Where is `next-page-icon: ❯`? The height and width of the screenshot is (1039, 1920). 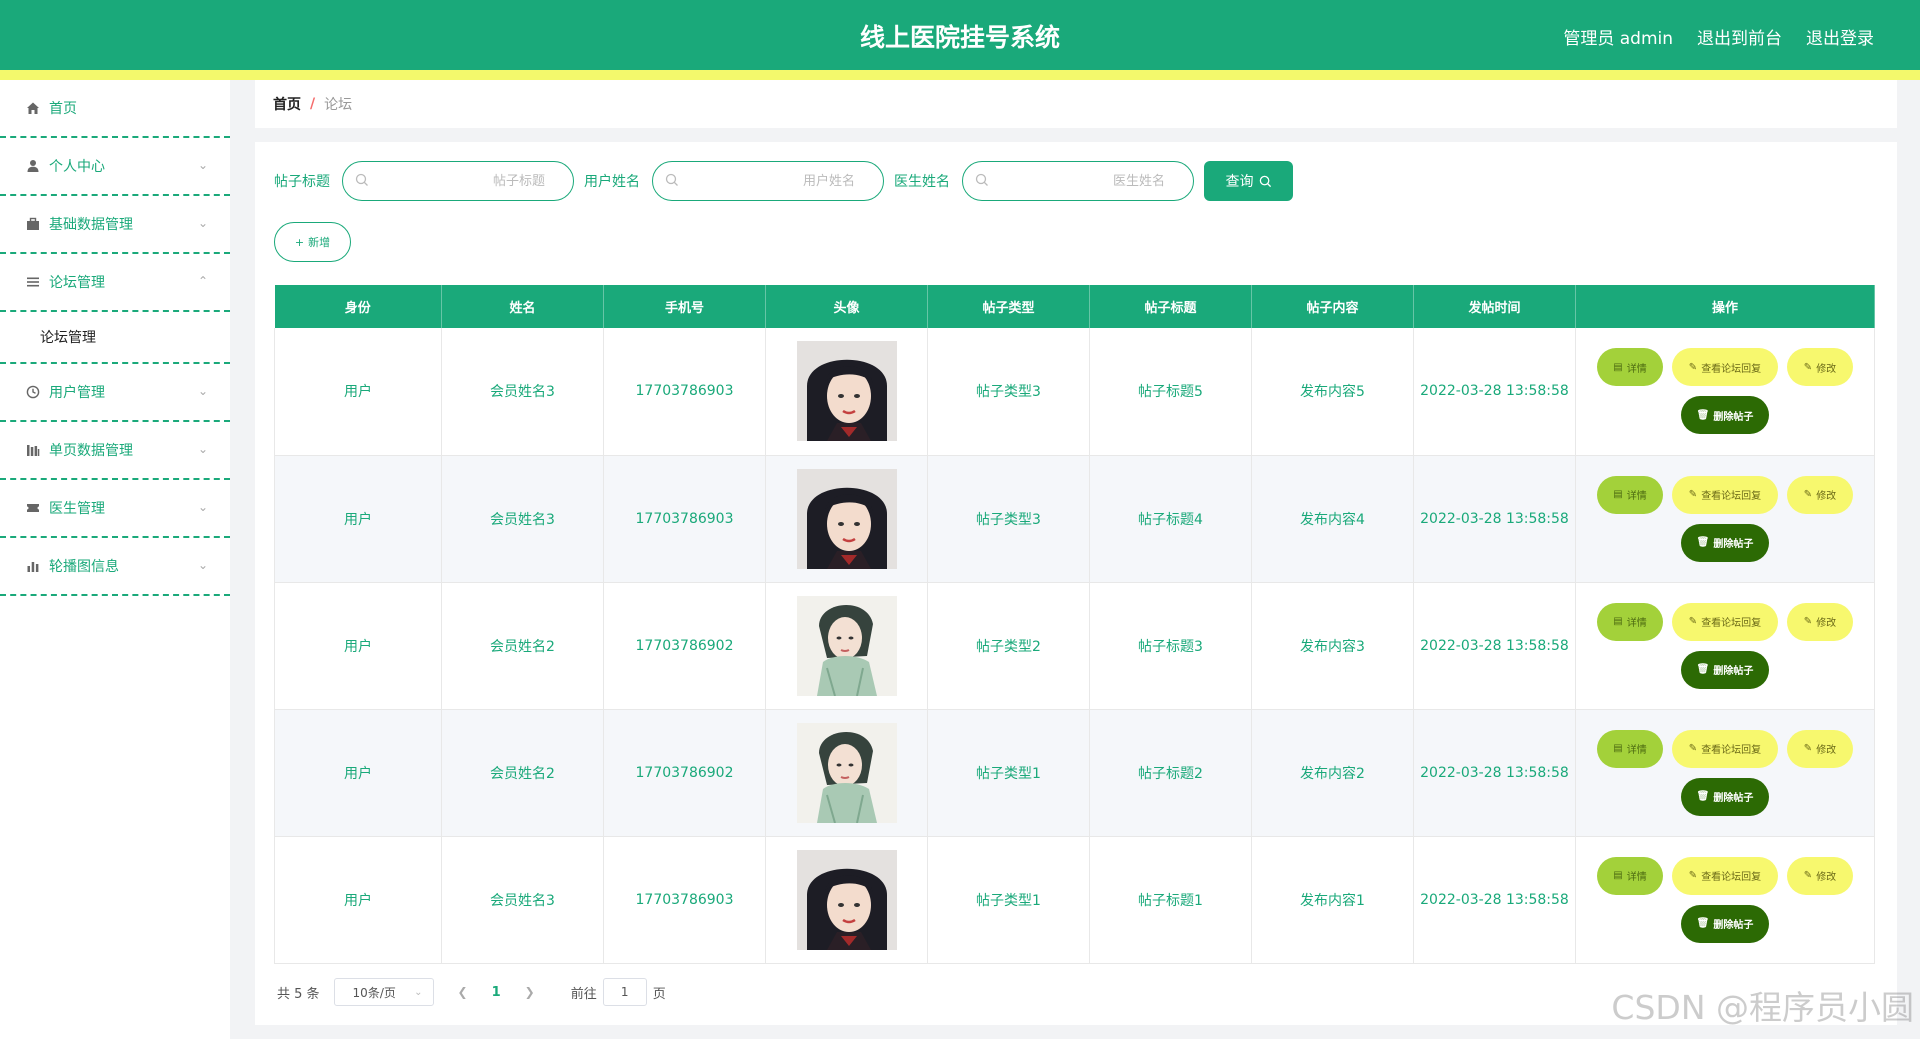 next-page-icon: ❯ is located at coordinates (530, 992).